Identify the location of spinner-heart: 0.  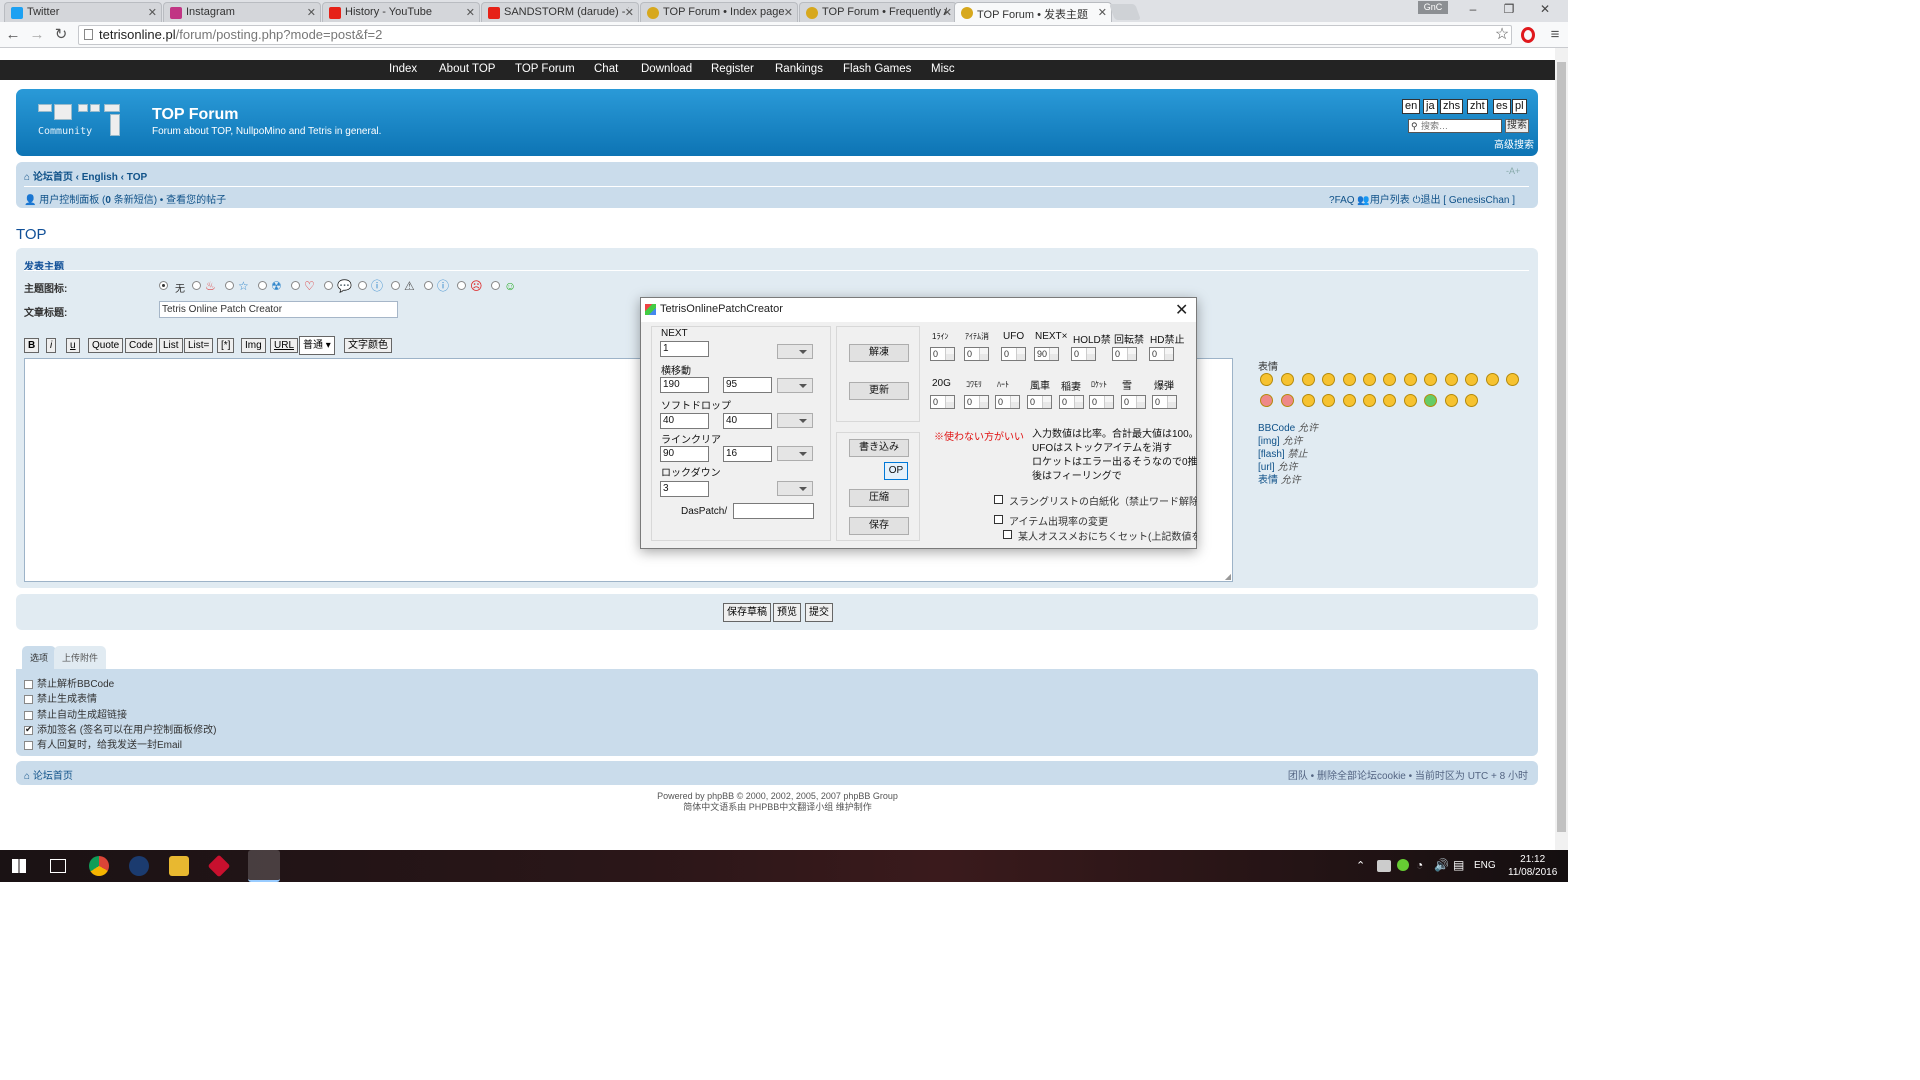
(1007, 402).